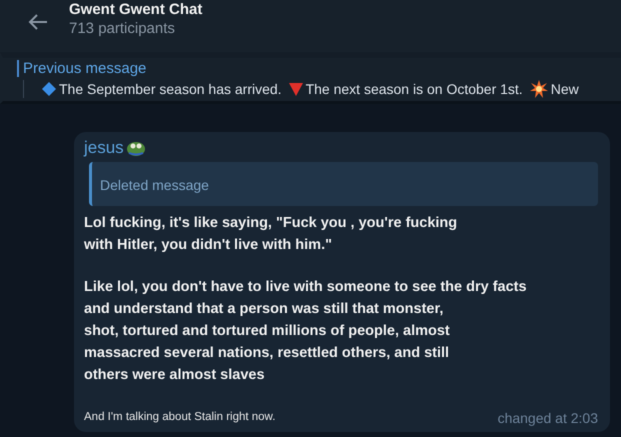 This screenshot has height=437, width=621. What do you see at coordinates (81, 68) in the screenshot?
I see `pinned-label: Previous message` at bounding box center [81, 68].